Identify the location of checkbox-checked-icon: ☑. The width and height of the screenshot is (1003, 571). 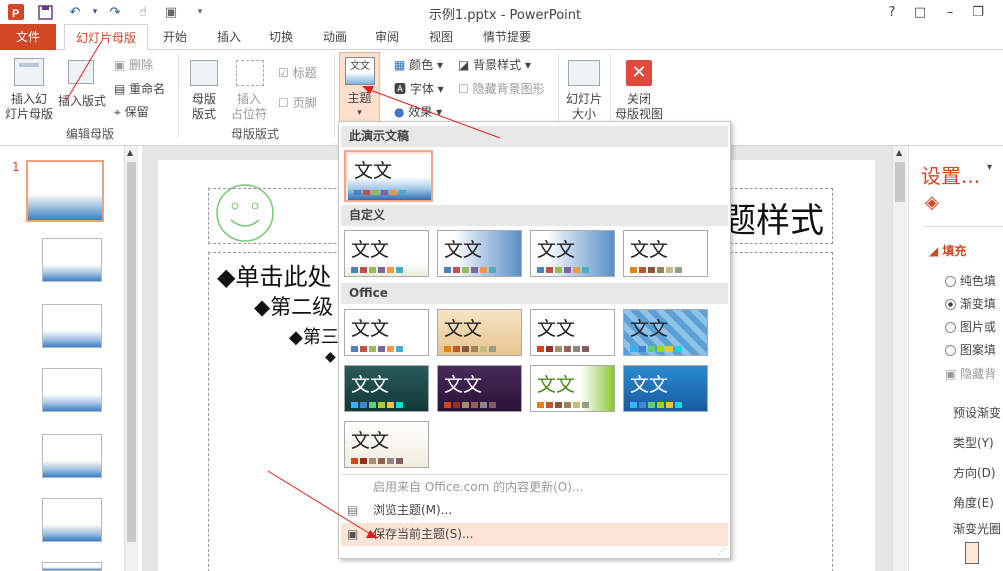
(285, 73).